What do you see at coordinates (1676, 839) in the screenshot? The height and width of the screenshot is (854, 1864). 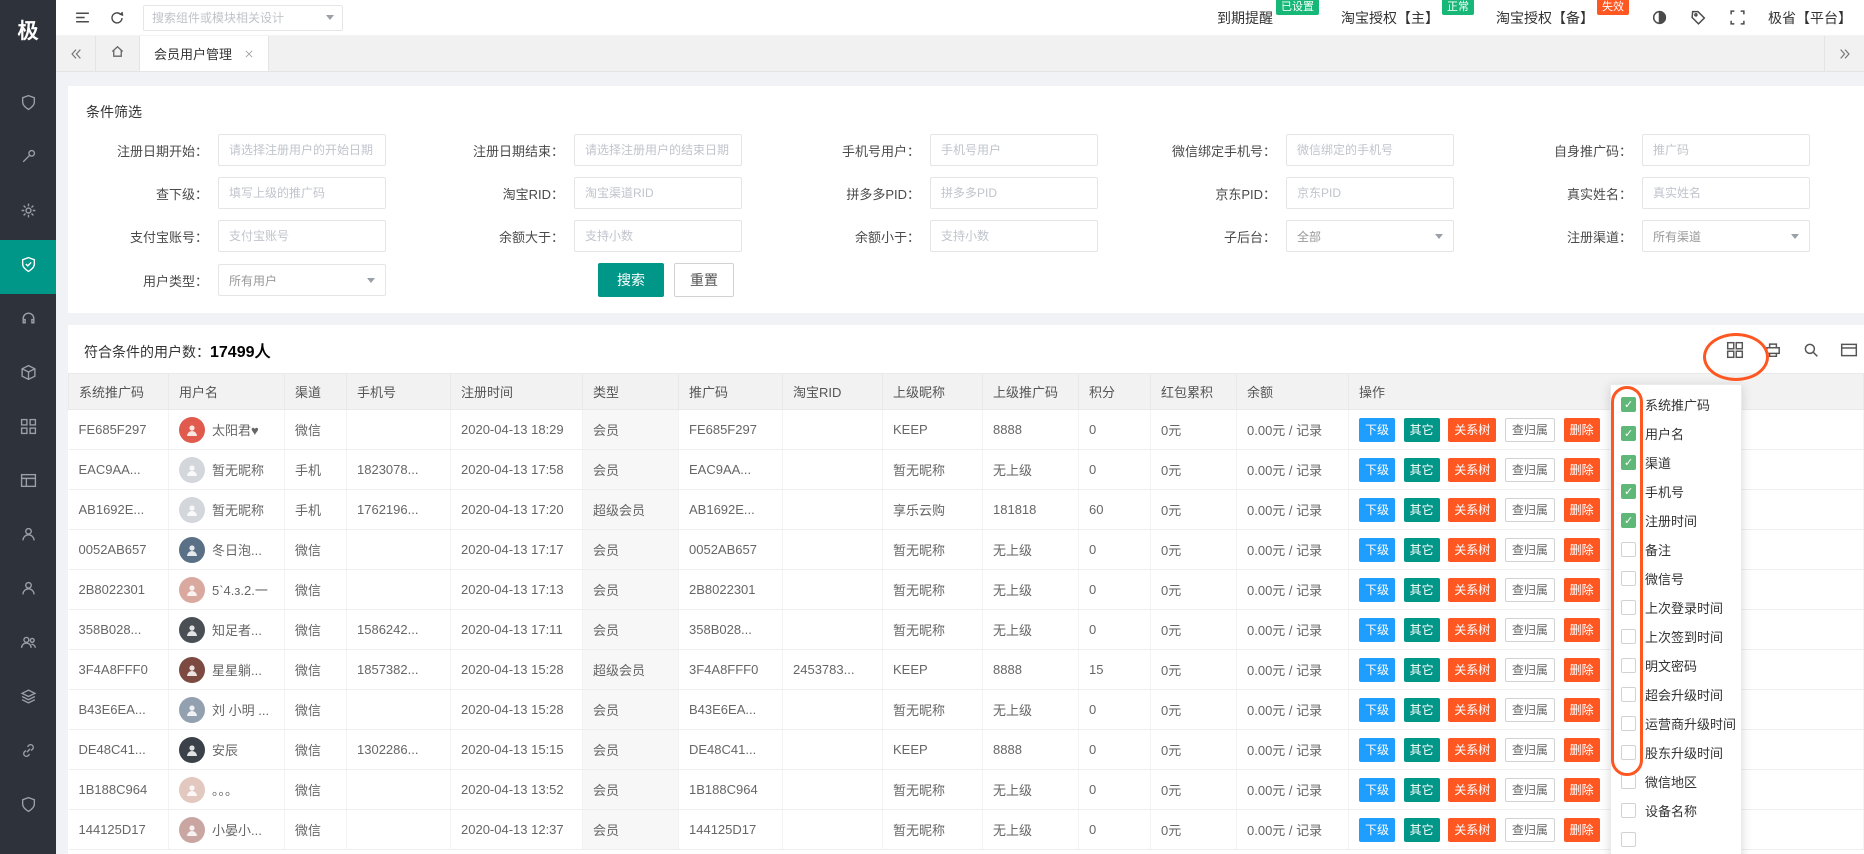 I see `column-toggle` at bounding box center [1676, 839].